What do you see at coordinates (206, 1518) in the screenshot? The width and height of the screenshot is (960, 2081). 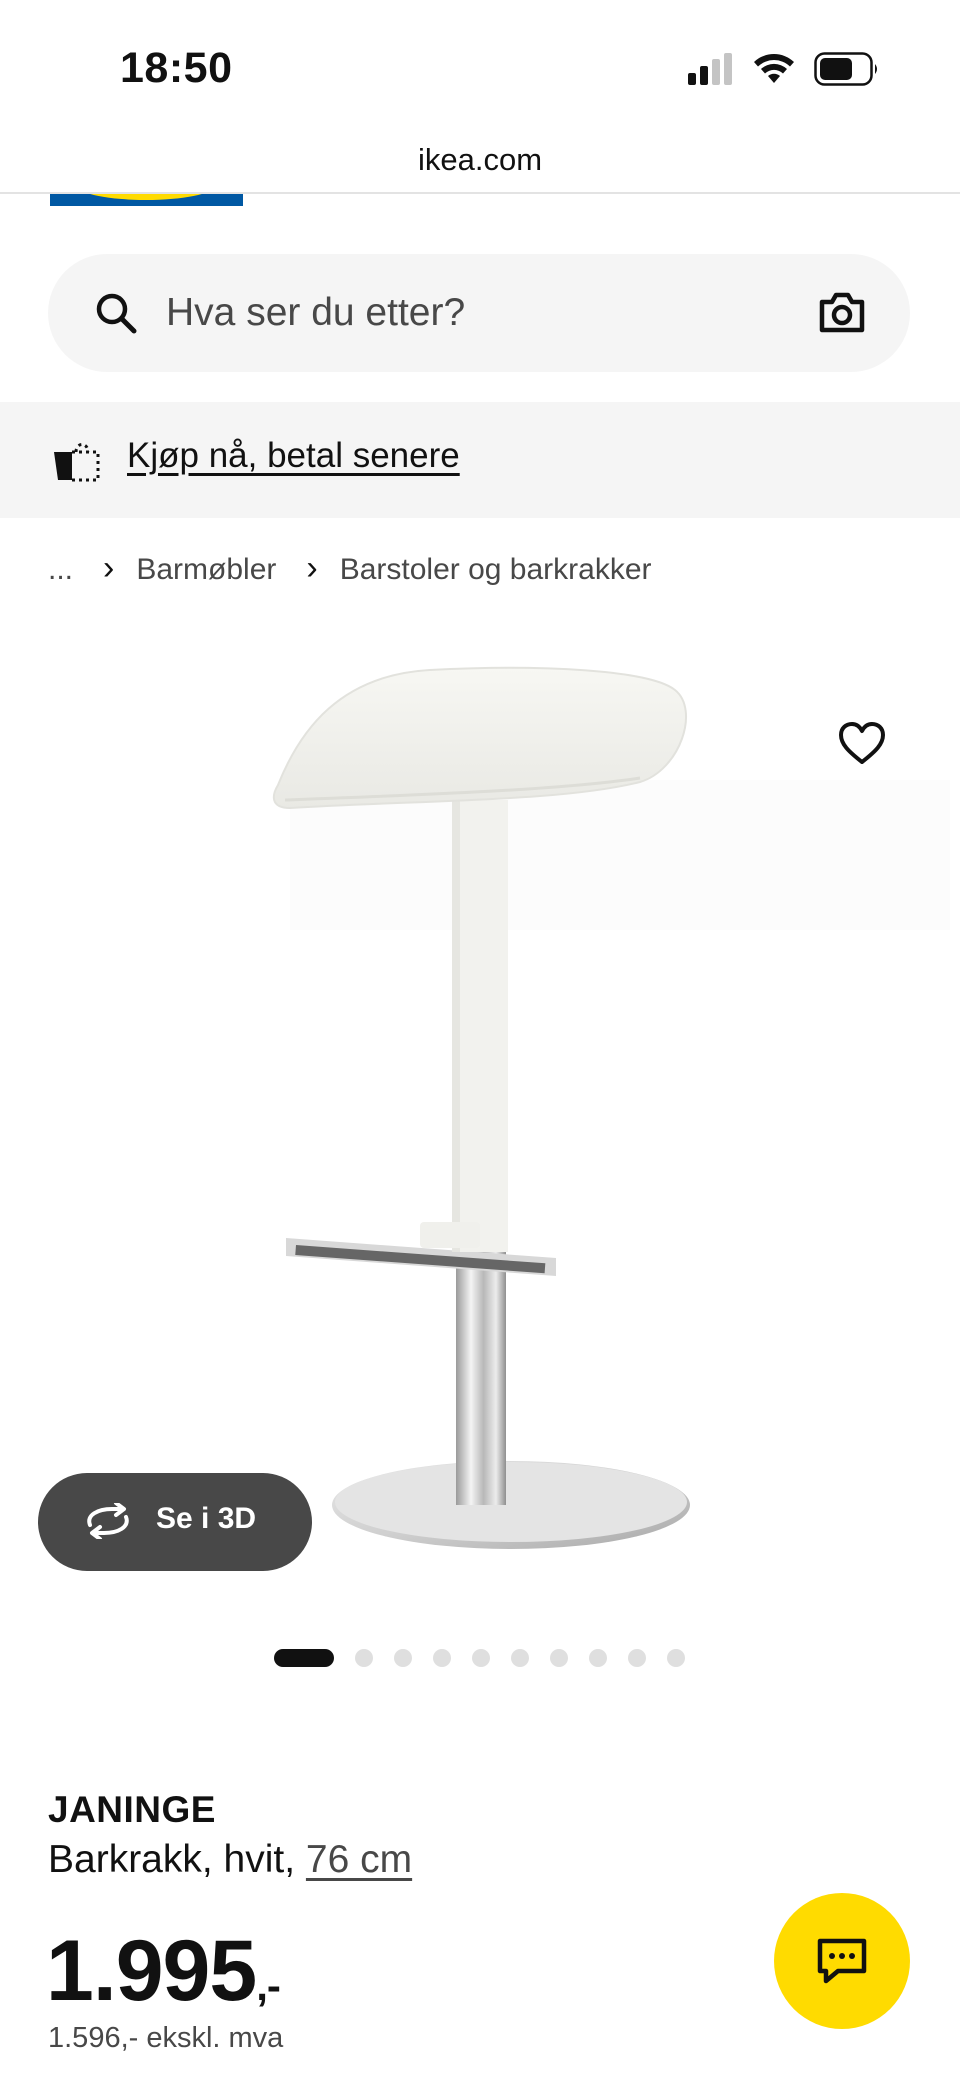 I see `view-3d-label: Se i 3D` at bounding box center [206, 1518].